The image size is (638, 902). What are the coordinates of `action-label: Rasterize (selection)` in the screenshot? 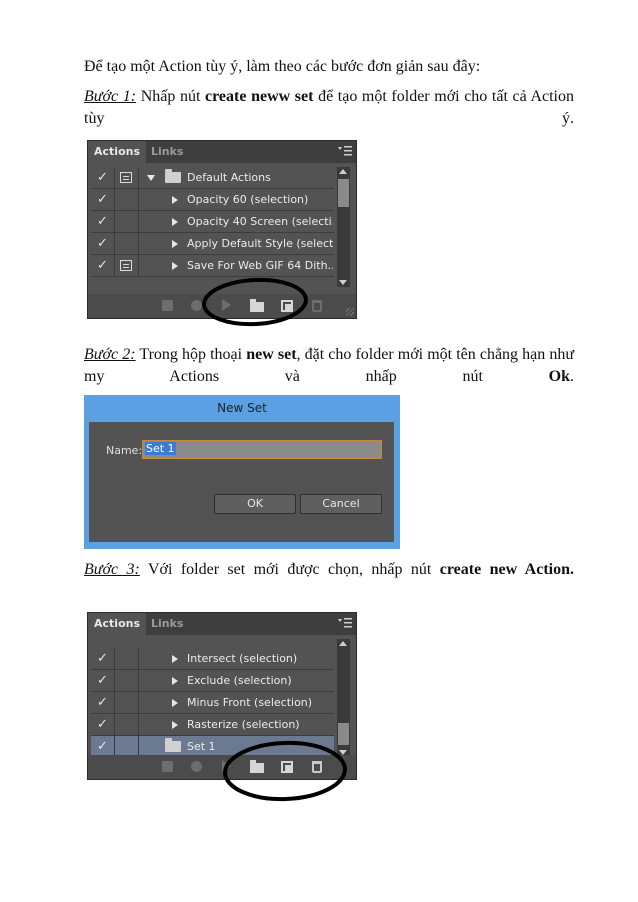 It's located at (243, 724).